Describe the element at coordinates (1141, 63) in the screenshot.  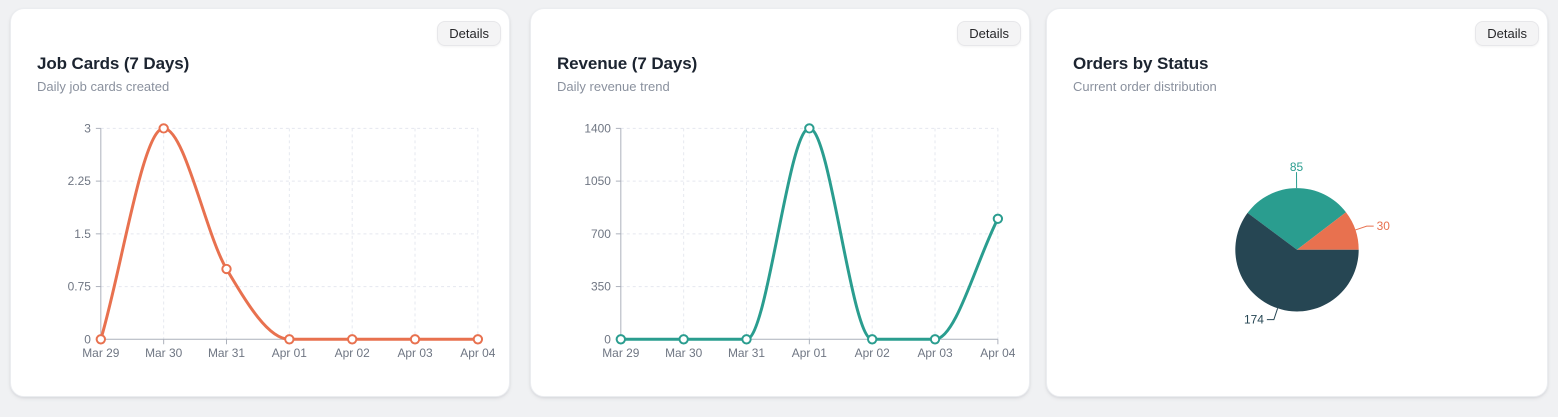
I see `card-title: Orders by Status` at that location.